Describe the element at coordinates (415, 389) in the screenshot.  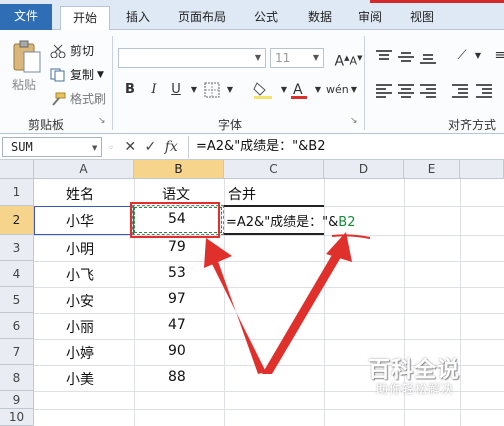
I see `watermark-subtitle: 助你轻松解决` at that location.